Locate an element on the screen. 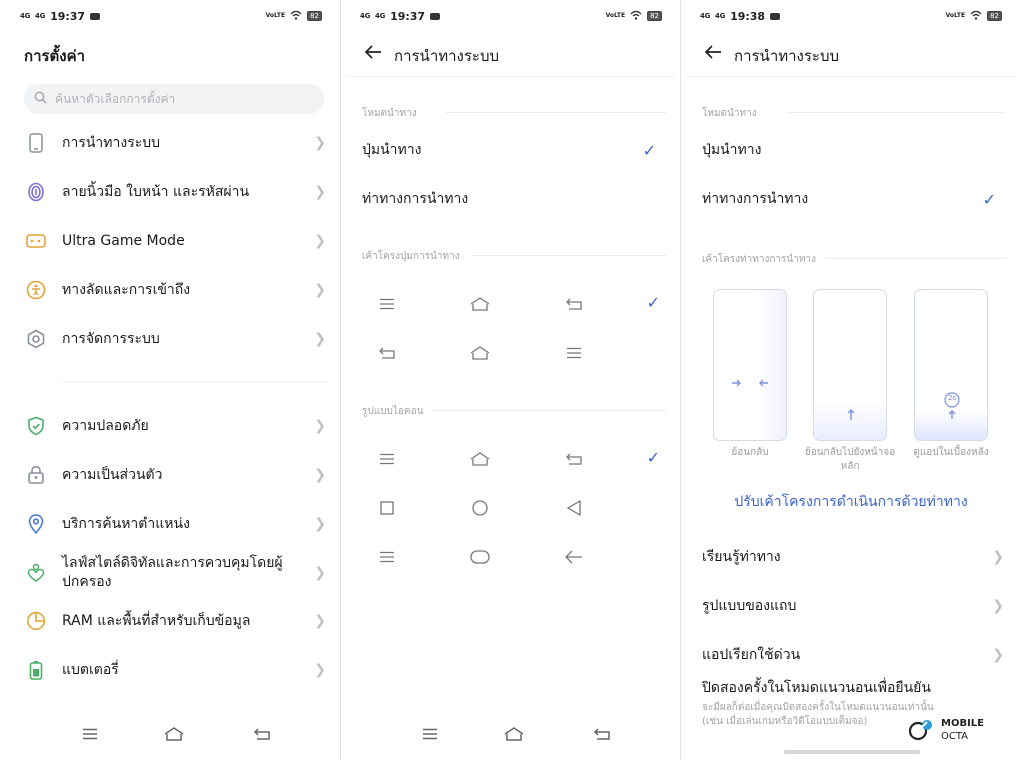 The image size is (1024, 760). button-layout-option-1: ✓ is located at coordinates (511, 304).